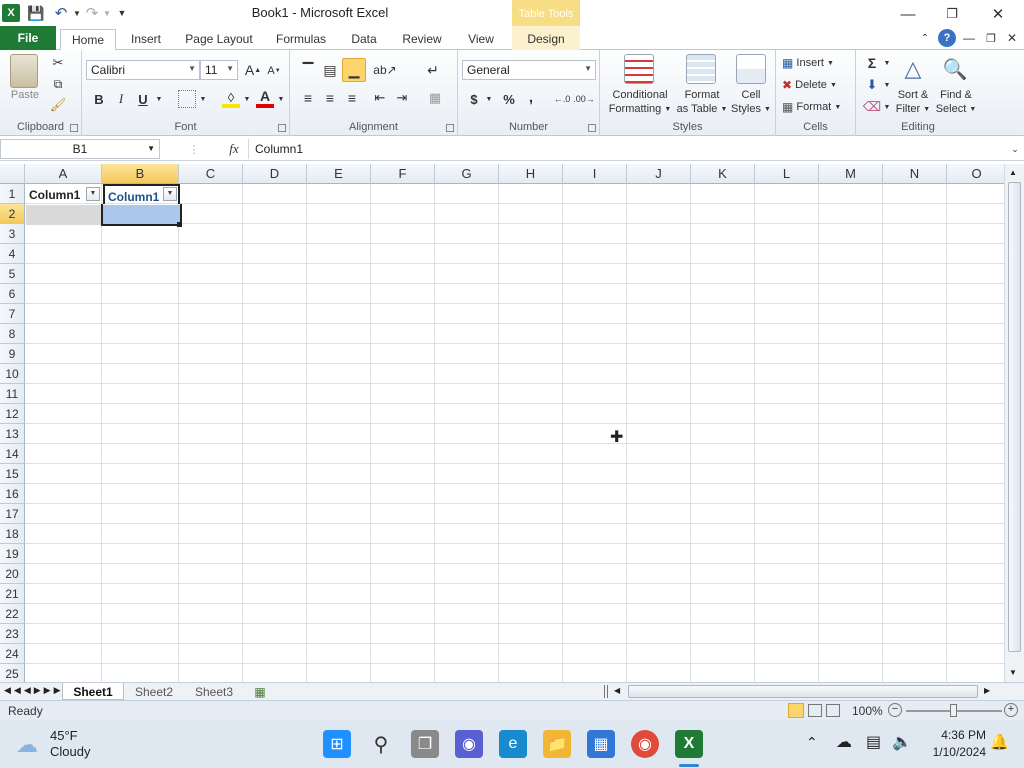 The width and height of the screenshot is (1024, 768). What do you see at coordinates (833, 710) in the screenshot?
I see `page-break-view-icon` at bounding box center [833, 710].